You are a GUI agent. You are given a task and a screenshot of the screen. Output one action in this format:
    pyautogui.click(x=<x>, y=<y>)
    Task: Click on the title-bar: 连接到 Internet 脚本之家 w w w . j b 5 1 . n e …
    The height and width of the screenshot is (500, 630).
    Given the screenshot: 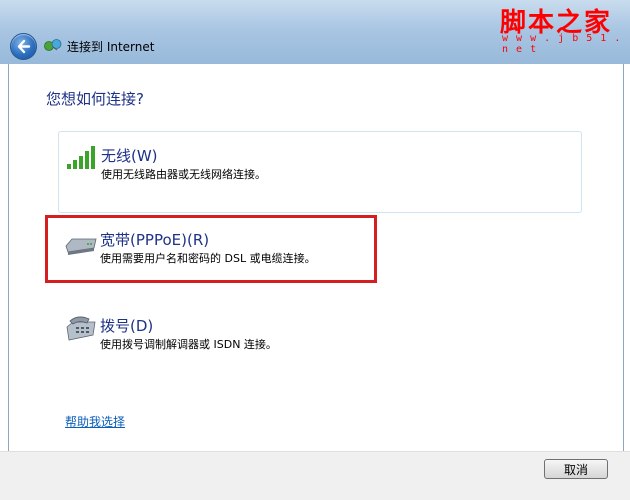 What is the action you would take?
    pyautogui.click(x=315, y=32)
    